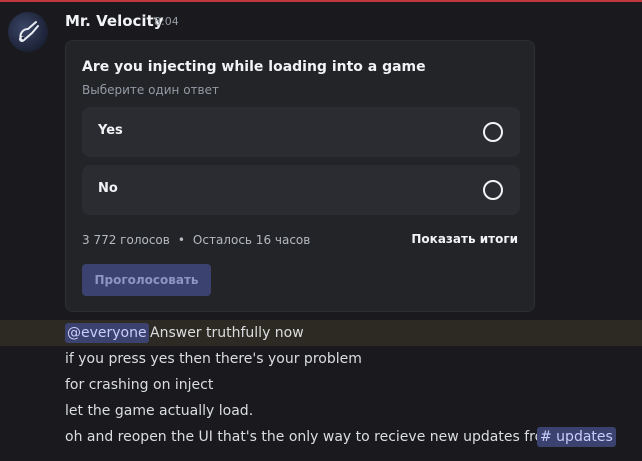 This screenshot has width=642, height=461. Describe the element at coordinates (159, 411) in the screenshot. I see `message-line: let the game actually load.` at that location.